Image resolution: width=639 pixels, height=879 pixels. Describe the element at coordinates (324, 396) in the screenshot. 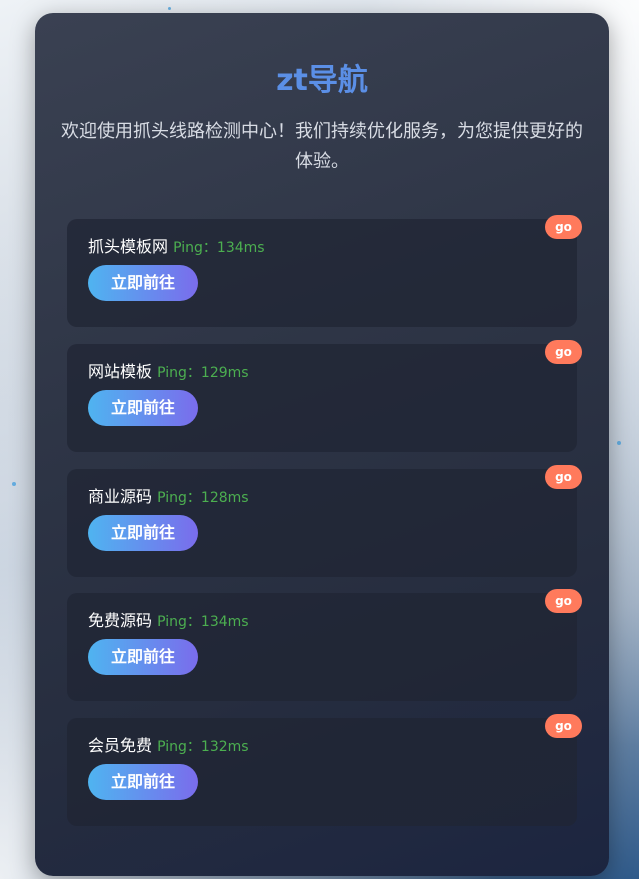

I see `site-card: 网站模板 Ping：129ms 立即前往 go` at that location.